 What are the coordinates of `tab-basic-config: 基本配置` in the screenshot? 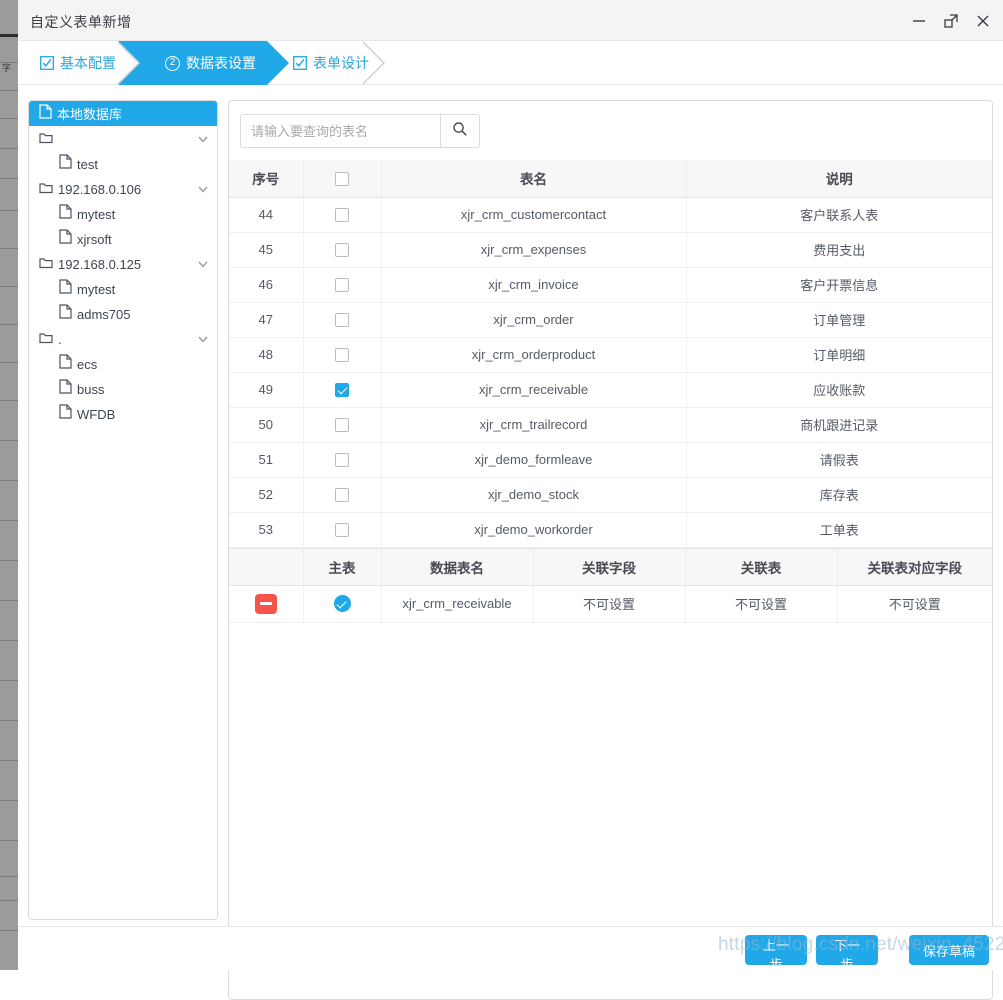 It's located at (78, 63).